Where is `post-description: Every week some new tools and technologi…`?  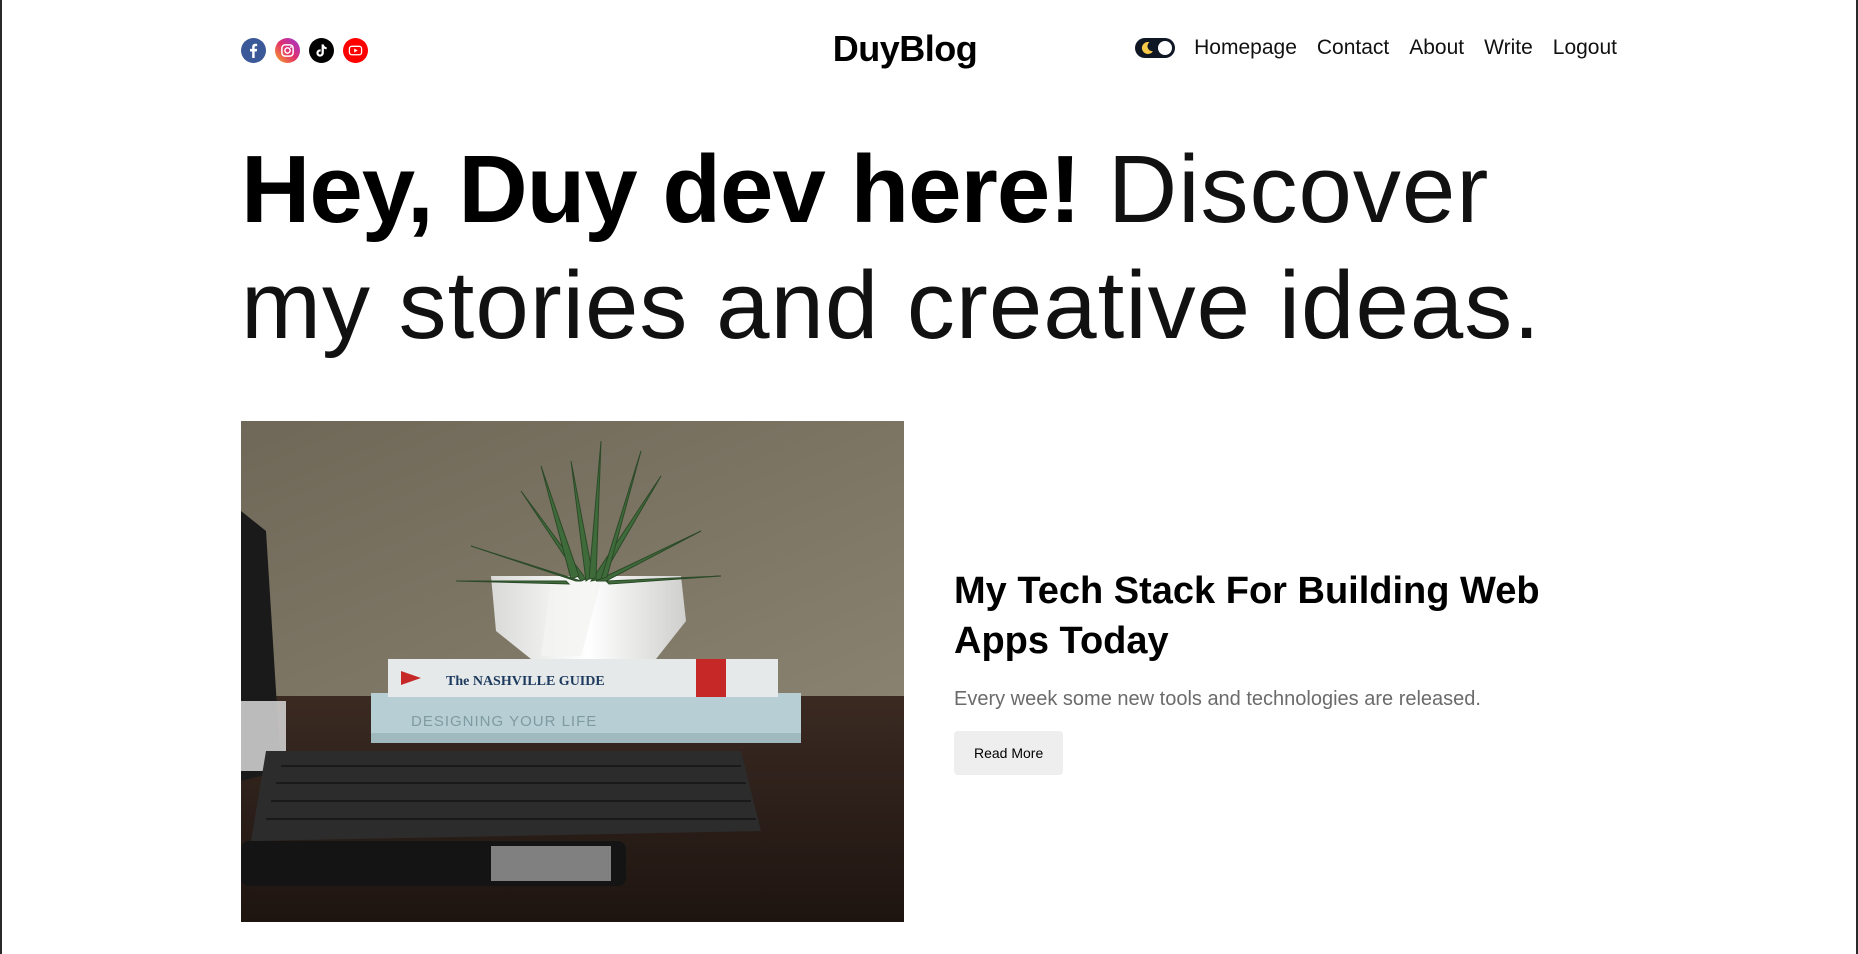
post-description: Every week some new tools and technologi… is located at coordinates (1217, 699).